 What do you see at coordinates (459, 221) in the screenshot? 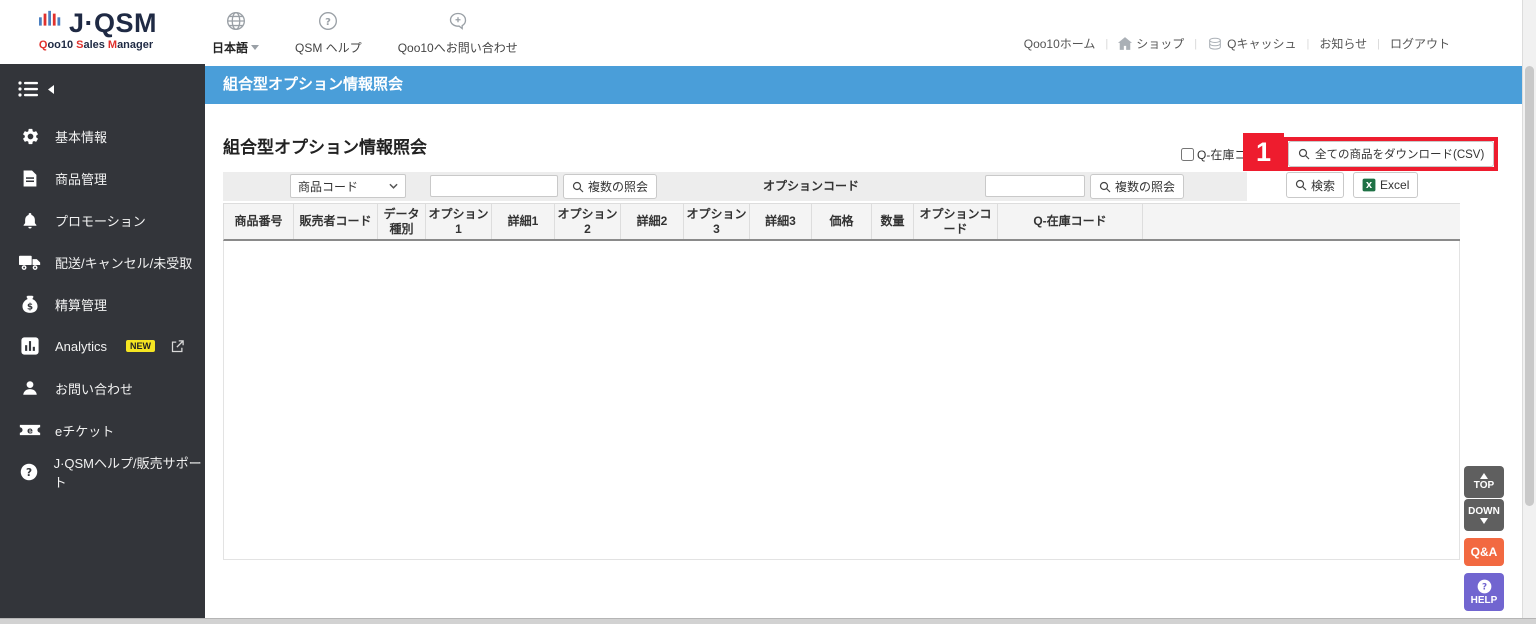
I see `column-header: オプション1` at bounding box center [459, 221].